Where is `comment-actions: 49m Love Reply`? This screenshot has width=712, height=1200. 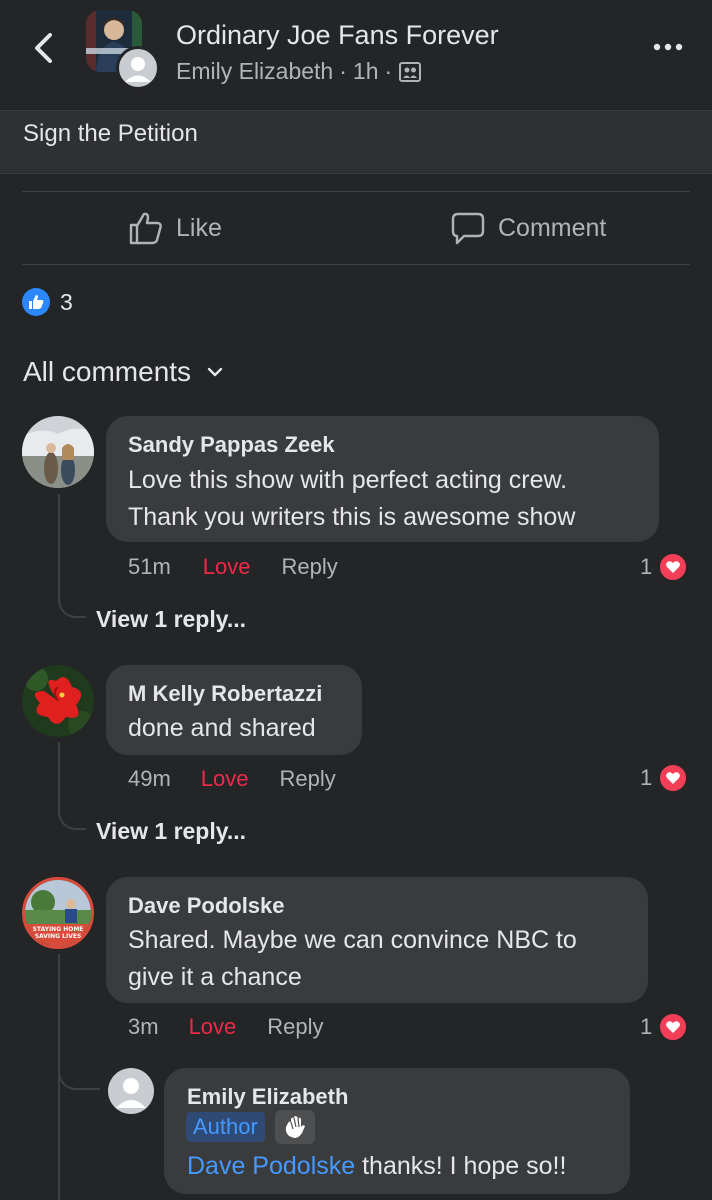
comment-actions: 49m Love Reply is located at coordinates (232, 779).